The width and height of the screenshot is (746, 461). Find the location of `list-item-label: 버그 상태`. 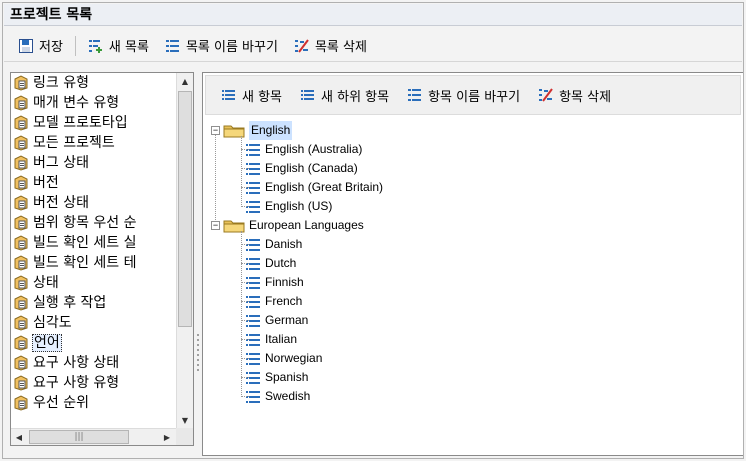

list-item-label: 버그 상태 is located at coordinates (61, 163).